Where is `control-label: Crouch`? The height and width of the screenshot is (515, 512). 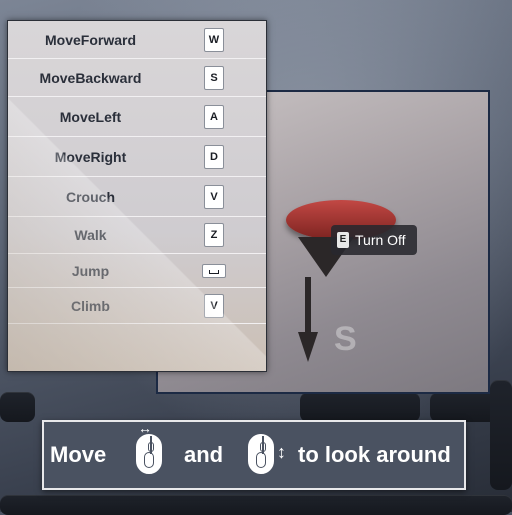 control-label: Crouch is located at coordinates (90, 196).